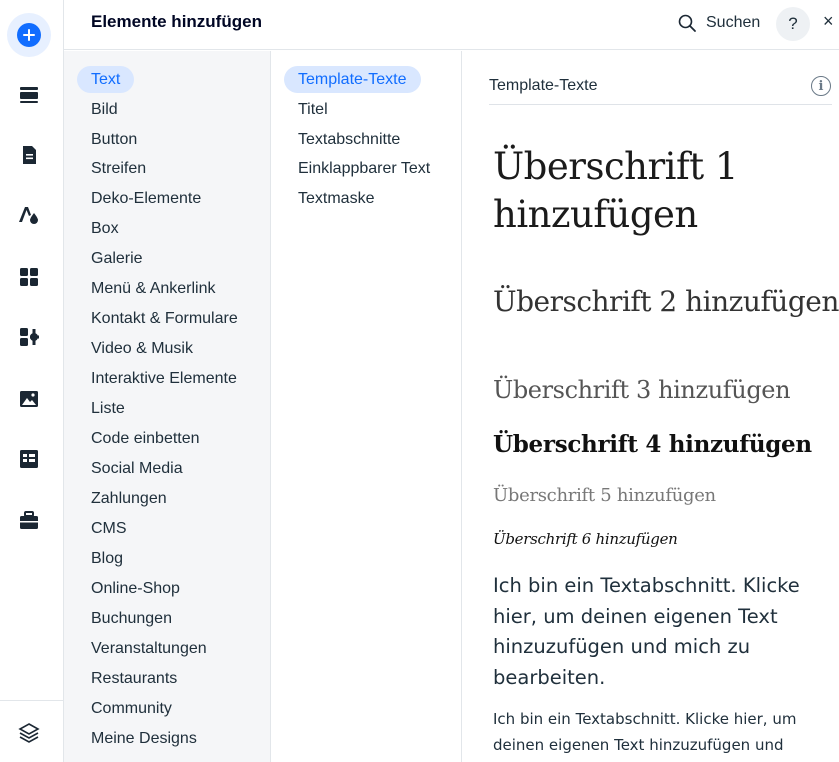 The width and height of the screenshot is (839, 762). Describe the element at coordinates (108, 408) in the screenshot. I see `category-item-liste: Liste` at that location.